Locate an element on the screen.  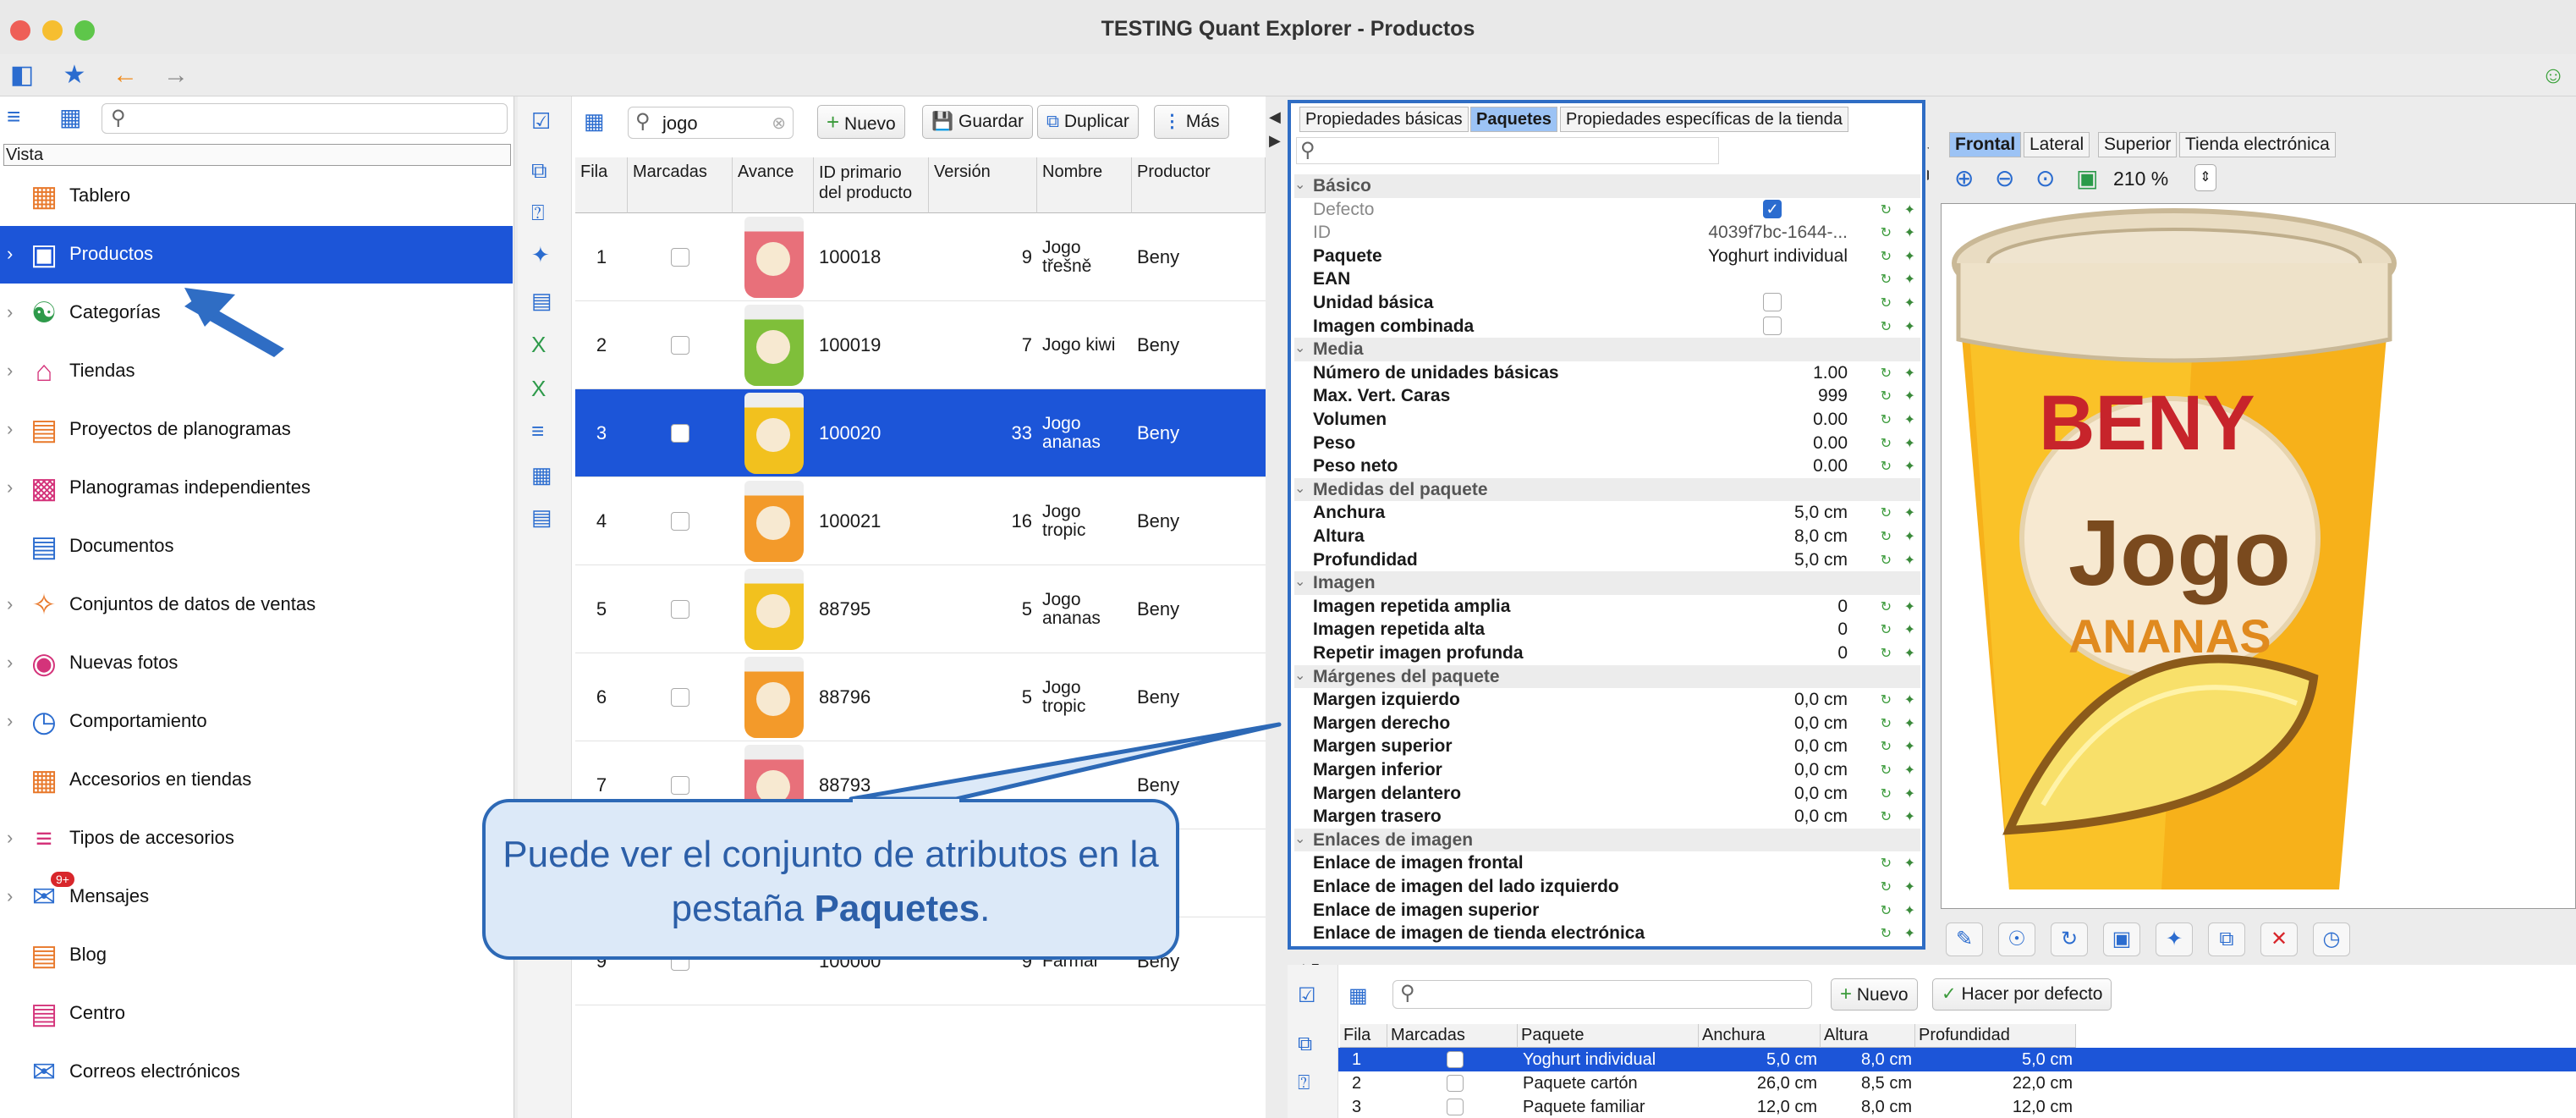
property-row: Enlace de imagen superior ↻ ✦ is located at coordinates (1607, 910).